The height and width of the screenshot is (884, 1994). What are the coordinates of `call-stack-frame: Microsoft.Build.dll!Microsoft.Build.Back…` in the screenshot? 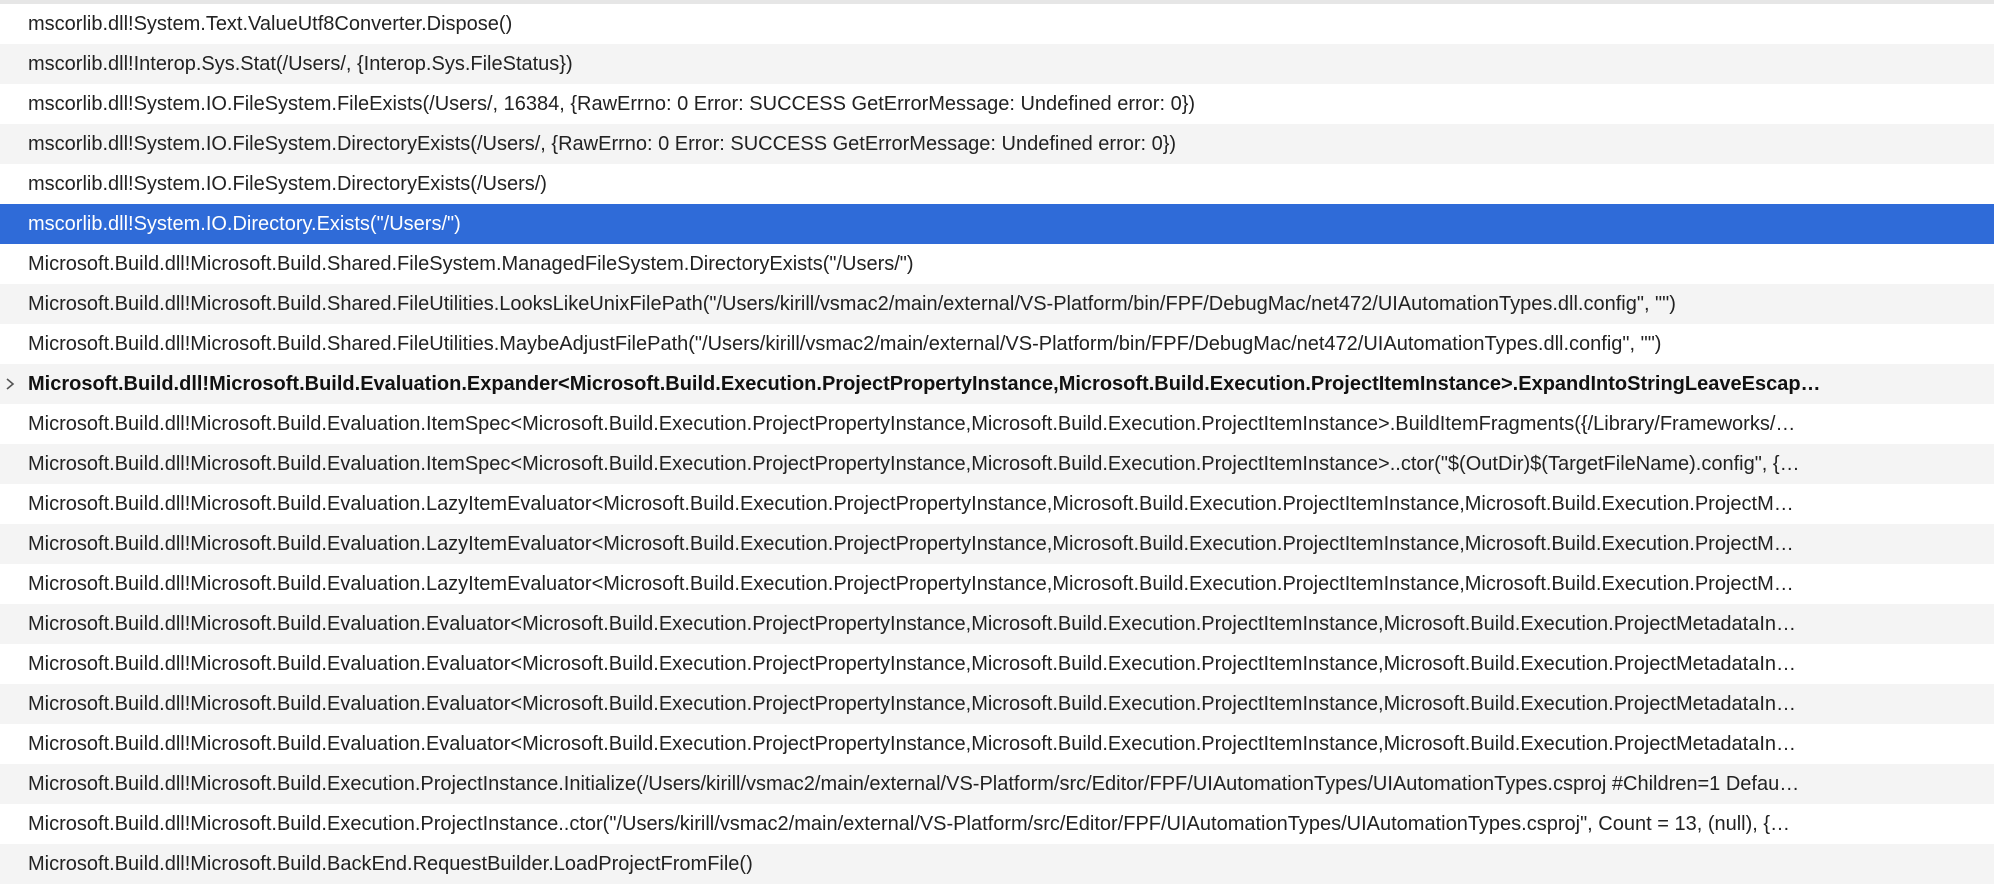 It's located at (997, 864).